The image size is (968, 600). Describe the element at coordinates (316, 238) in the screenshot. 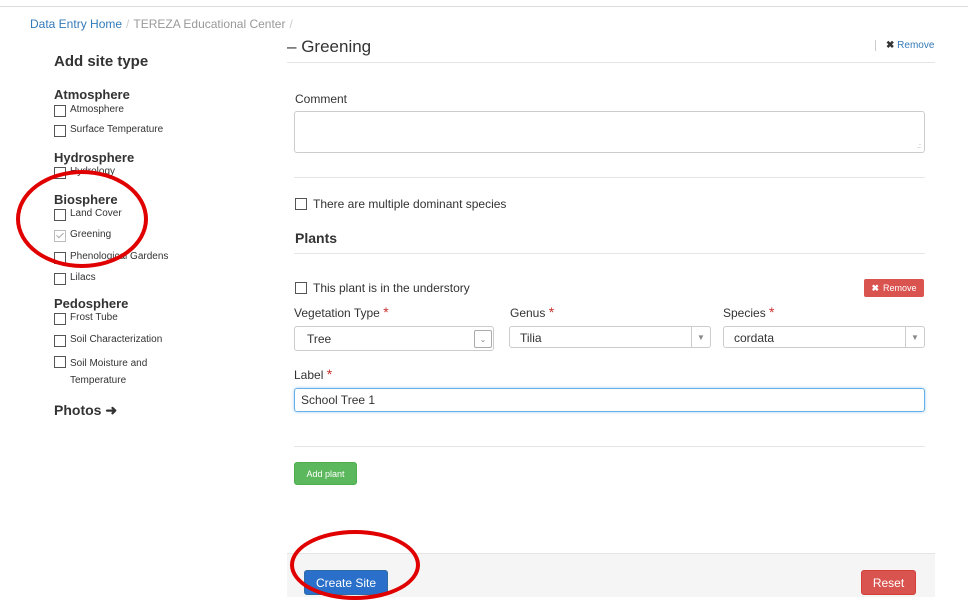

I see `plants-heading: Plants` at that location.